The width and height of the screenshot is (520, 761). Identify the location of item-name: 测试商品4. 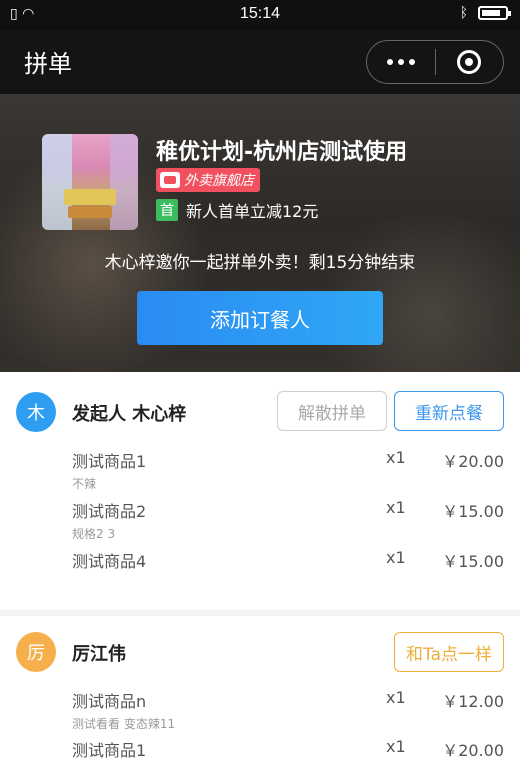
(109, 561).